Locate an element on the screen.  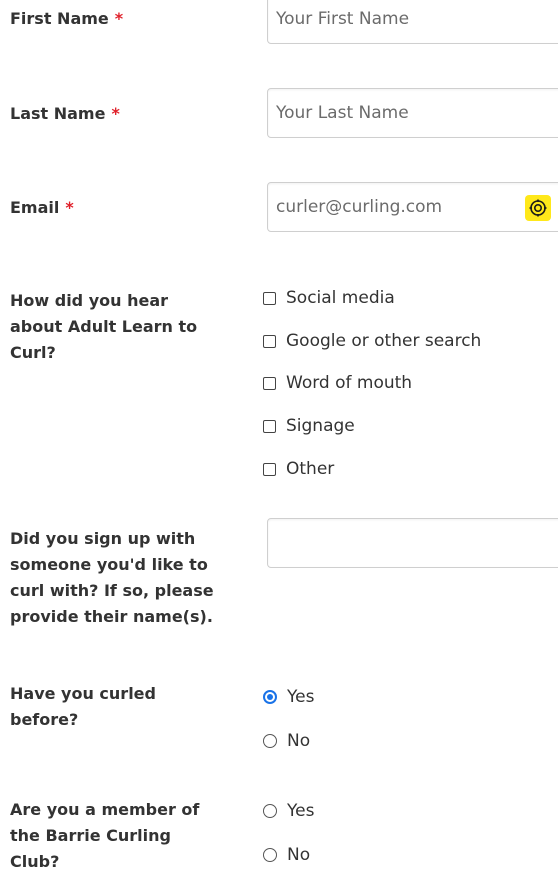
checkbox-google-search: Google or other search is located at coordinates (372, 341).